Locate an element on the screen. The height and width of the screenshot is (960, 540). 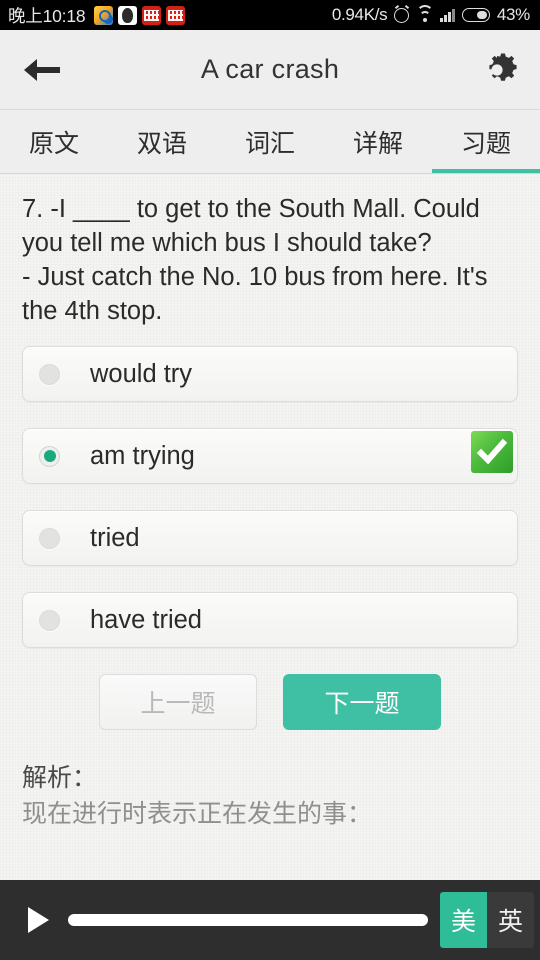
option-row: have tried is located at coordinates (270, 620).